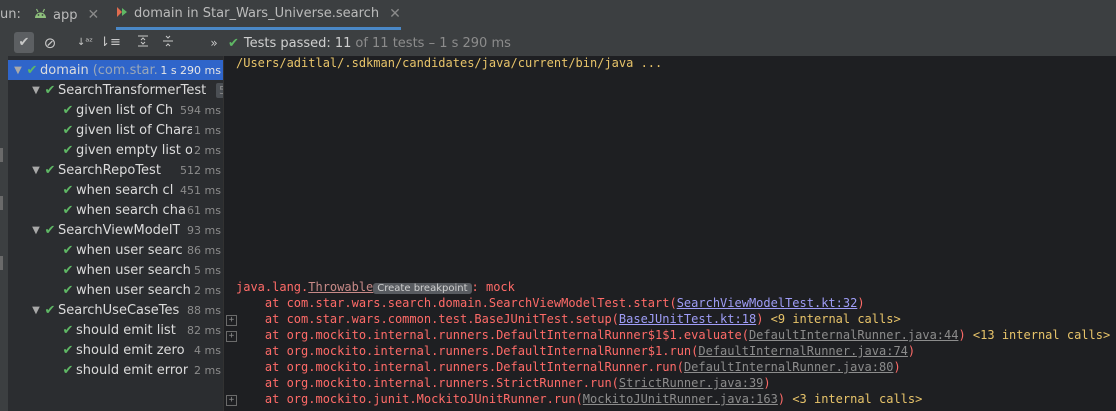 The image size is (1116, 411). Describe the element at coordinates (1041, 335) in the screenshot. I see `internal-calls-fold: <13 internal calls>` at that location.